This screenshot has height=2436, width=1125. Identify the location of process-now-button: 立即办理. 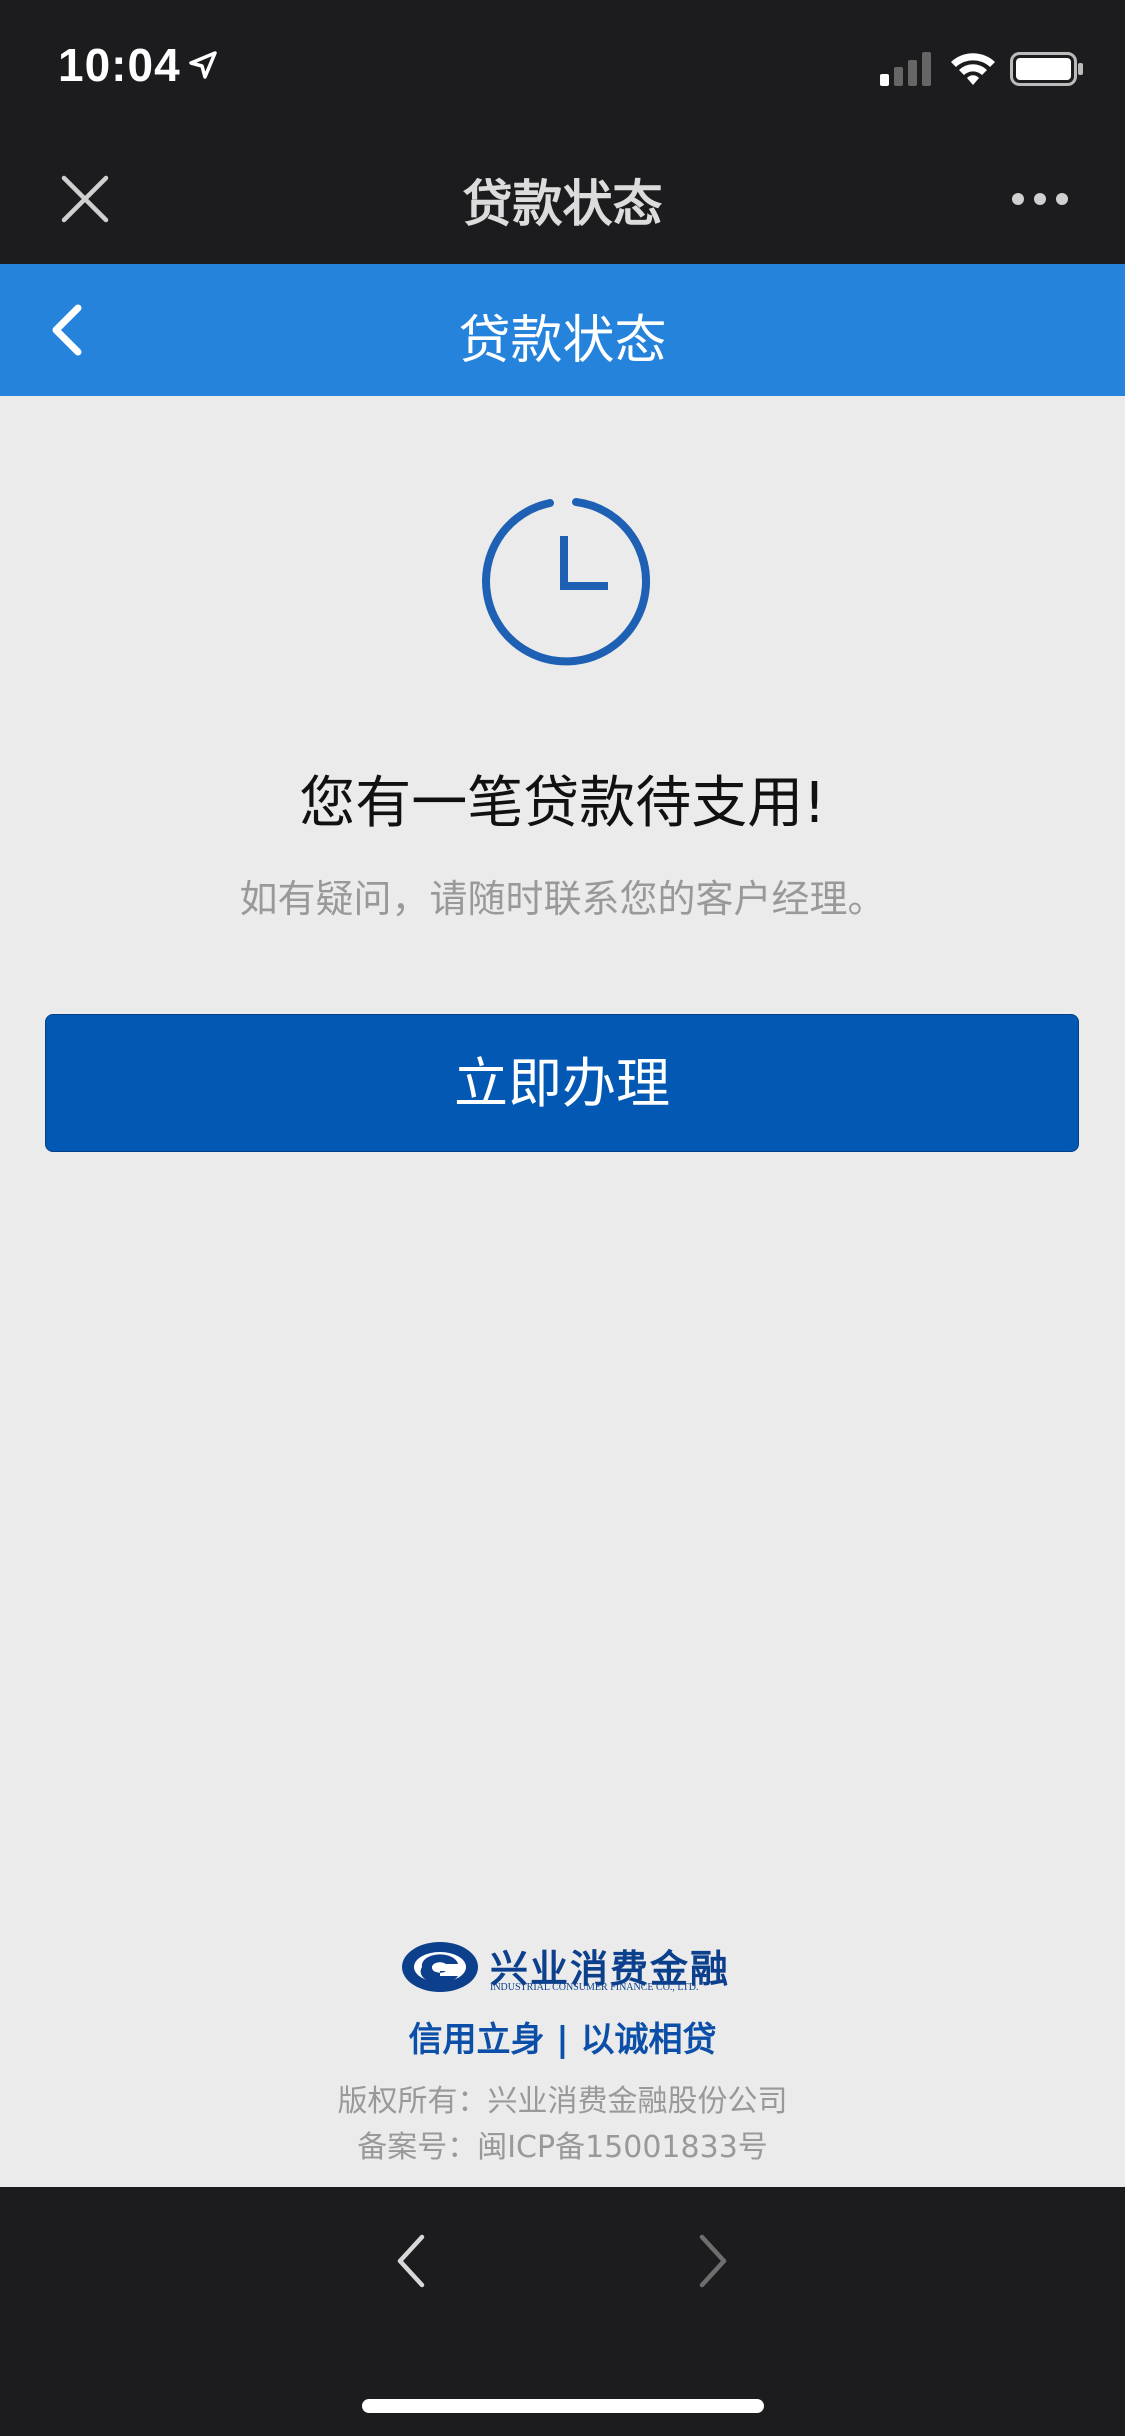
(562, 1083).